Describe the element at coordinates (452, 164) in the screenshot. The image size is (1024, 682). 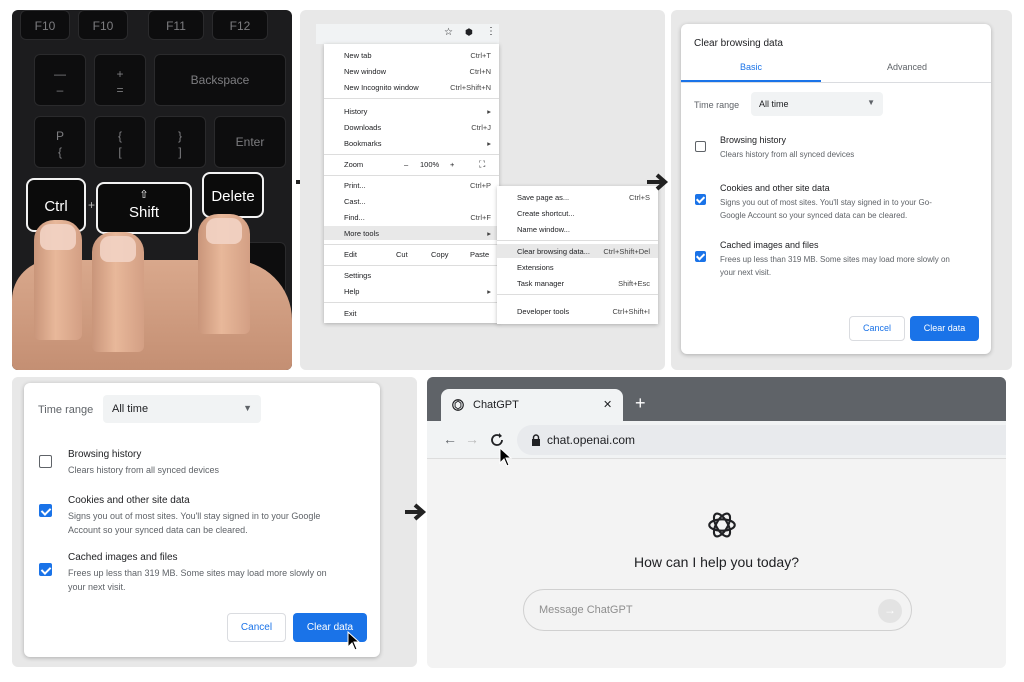
I see `zoom-in-button: +` at that location.